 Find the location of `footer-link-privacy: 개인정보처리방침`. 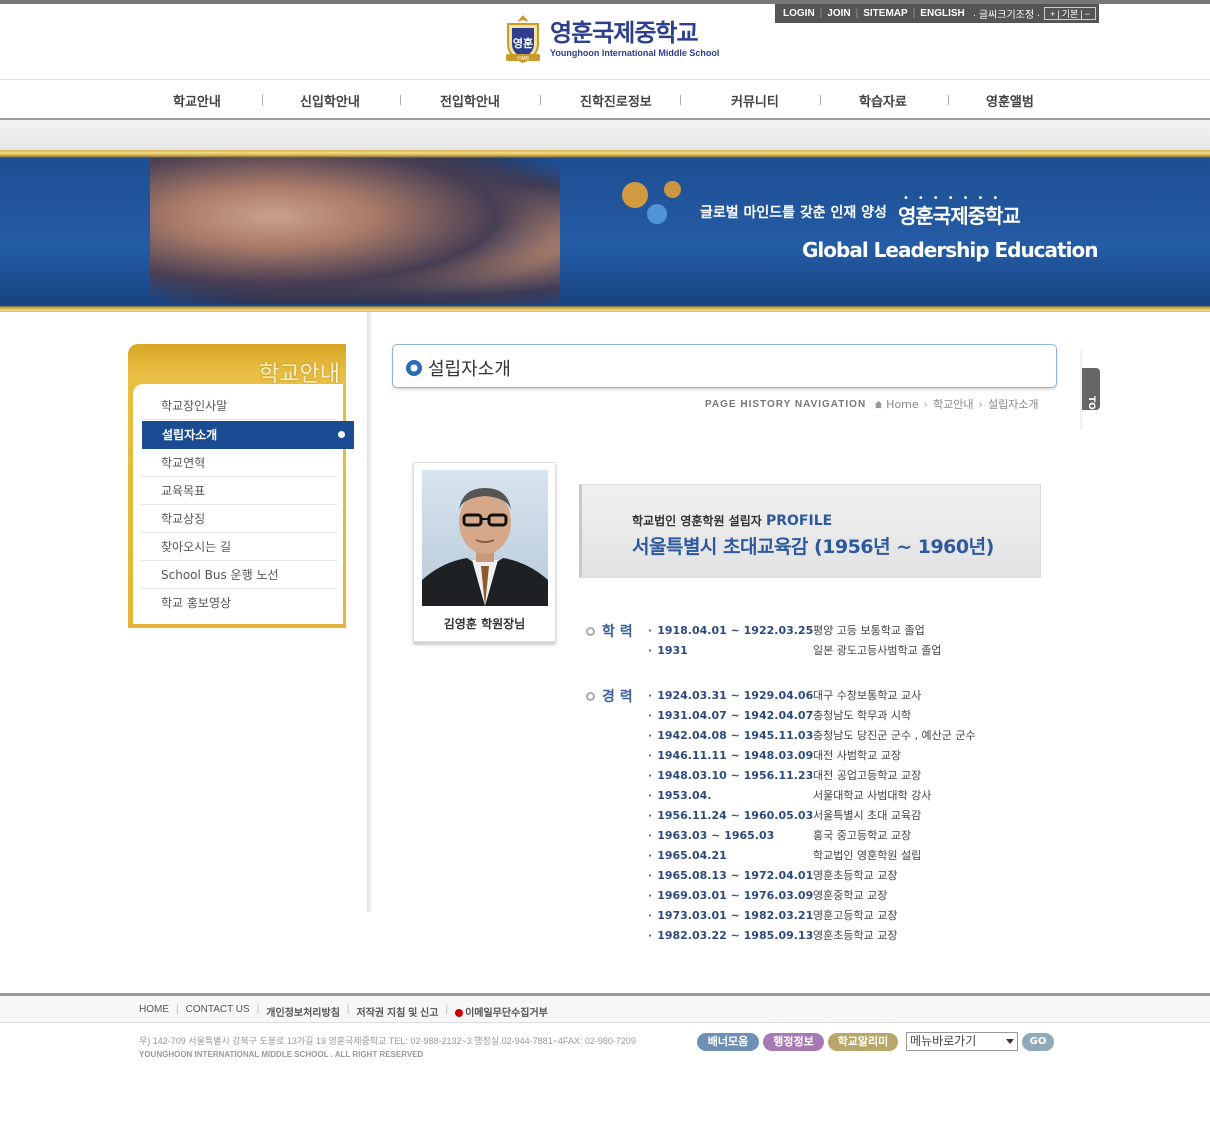

footer-link-privacy: 개인정보처리방침 is located at coordinates (303, 1011).